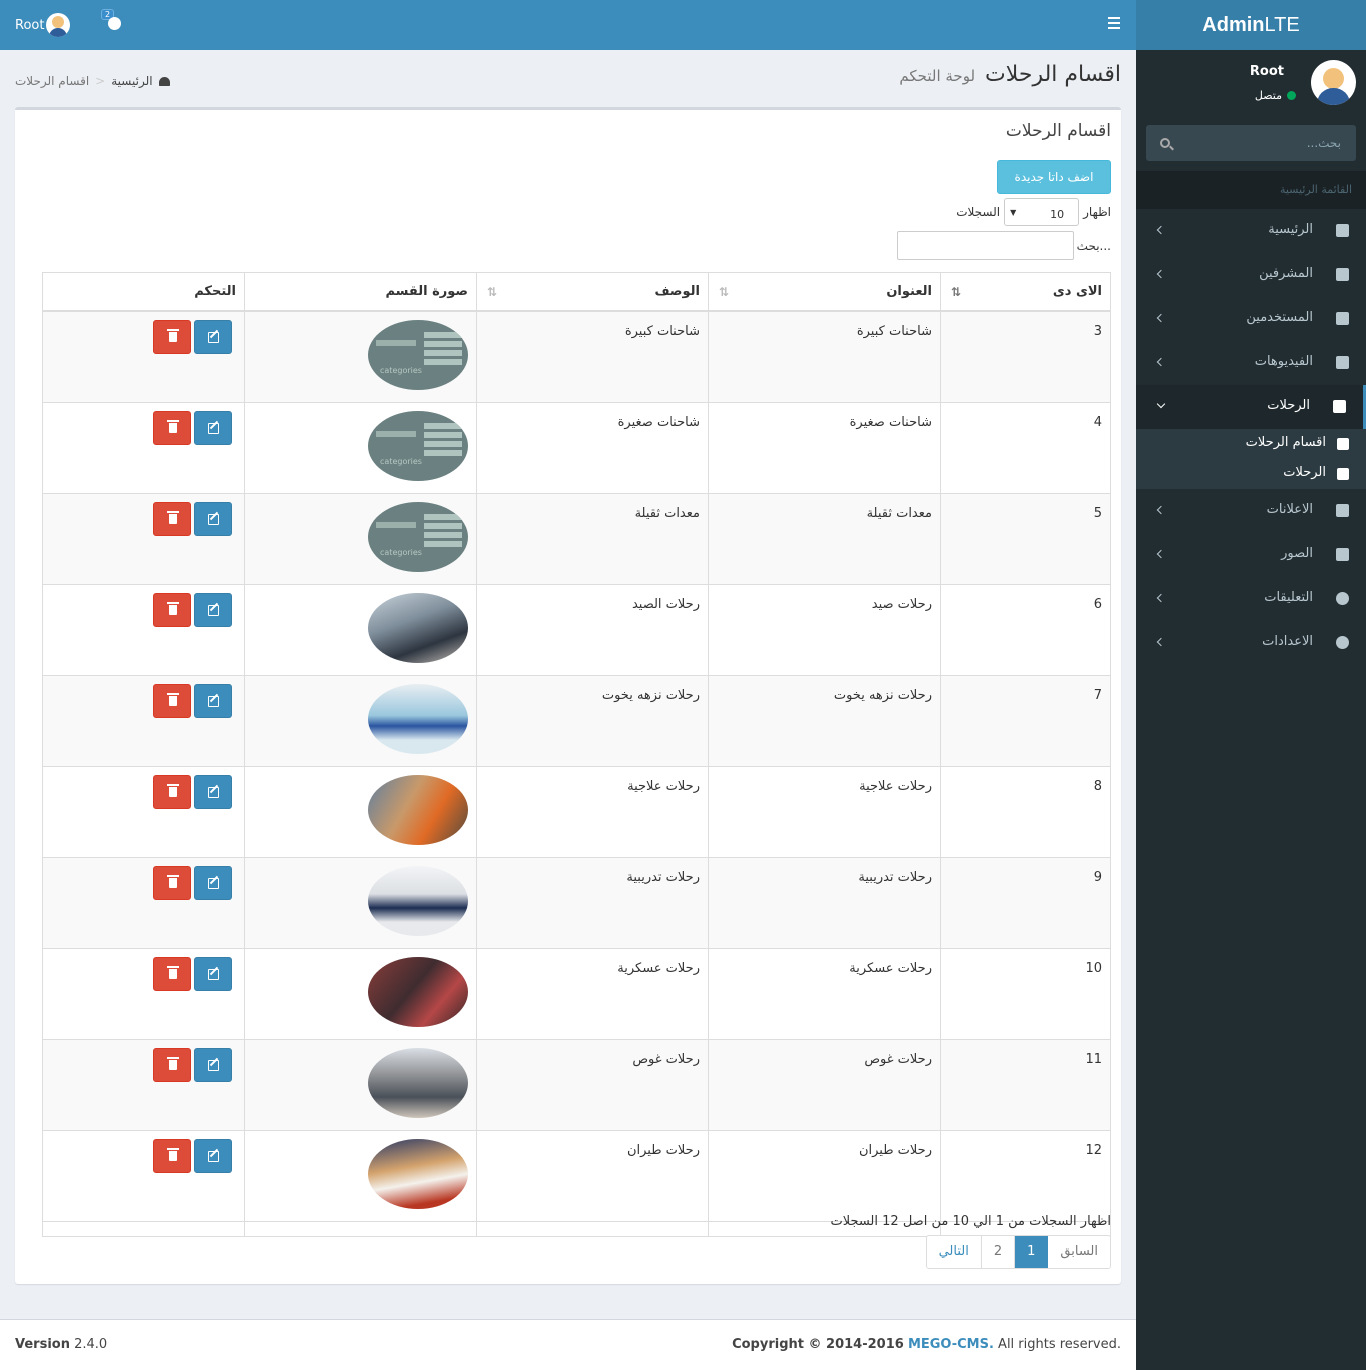  What do you see at coordinates (985, 245) in the screenshot?
I see `table-search-input` at bounding box center [985, 245].